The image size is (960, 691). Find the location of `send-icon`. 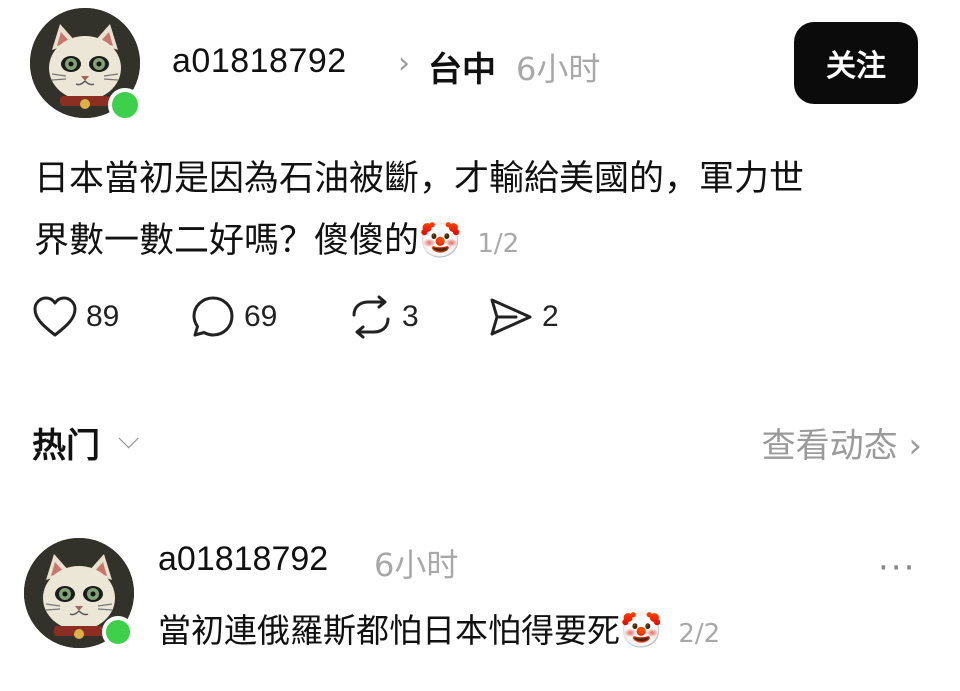

send-icon is located at coordinates (511, 317).